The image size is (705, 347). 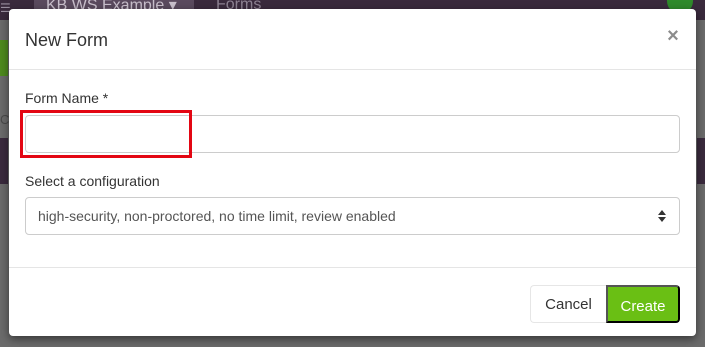 I want to click on form-name-input, so click(x=352, y=134).